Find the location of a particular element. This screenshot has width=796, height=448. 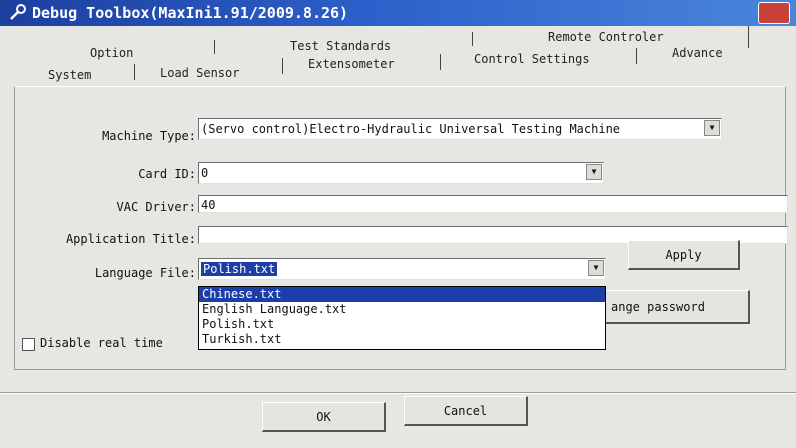

window-title: Debug Toolbox(MaxIni1.91/2009.8.26) is located at coordinates (190, 13).